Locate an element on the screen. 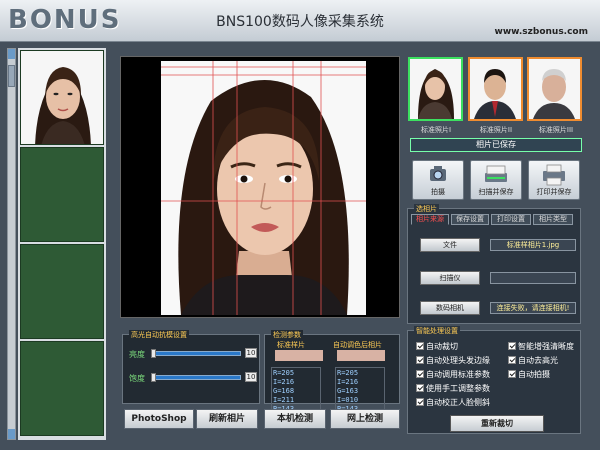 The width and height of the screenshot is (600, 450). source-file-value: 标准样相片1.jpg is located at coordinates (533, 245).